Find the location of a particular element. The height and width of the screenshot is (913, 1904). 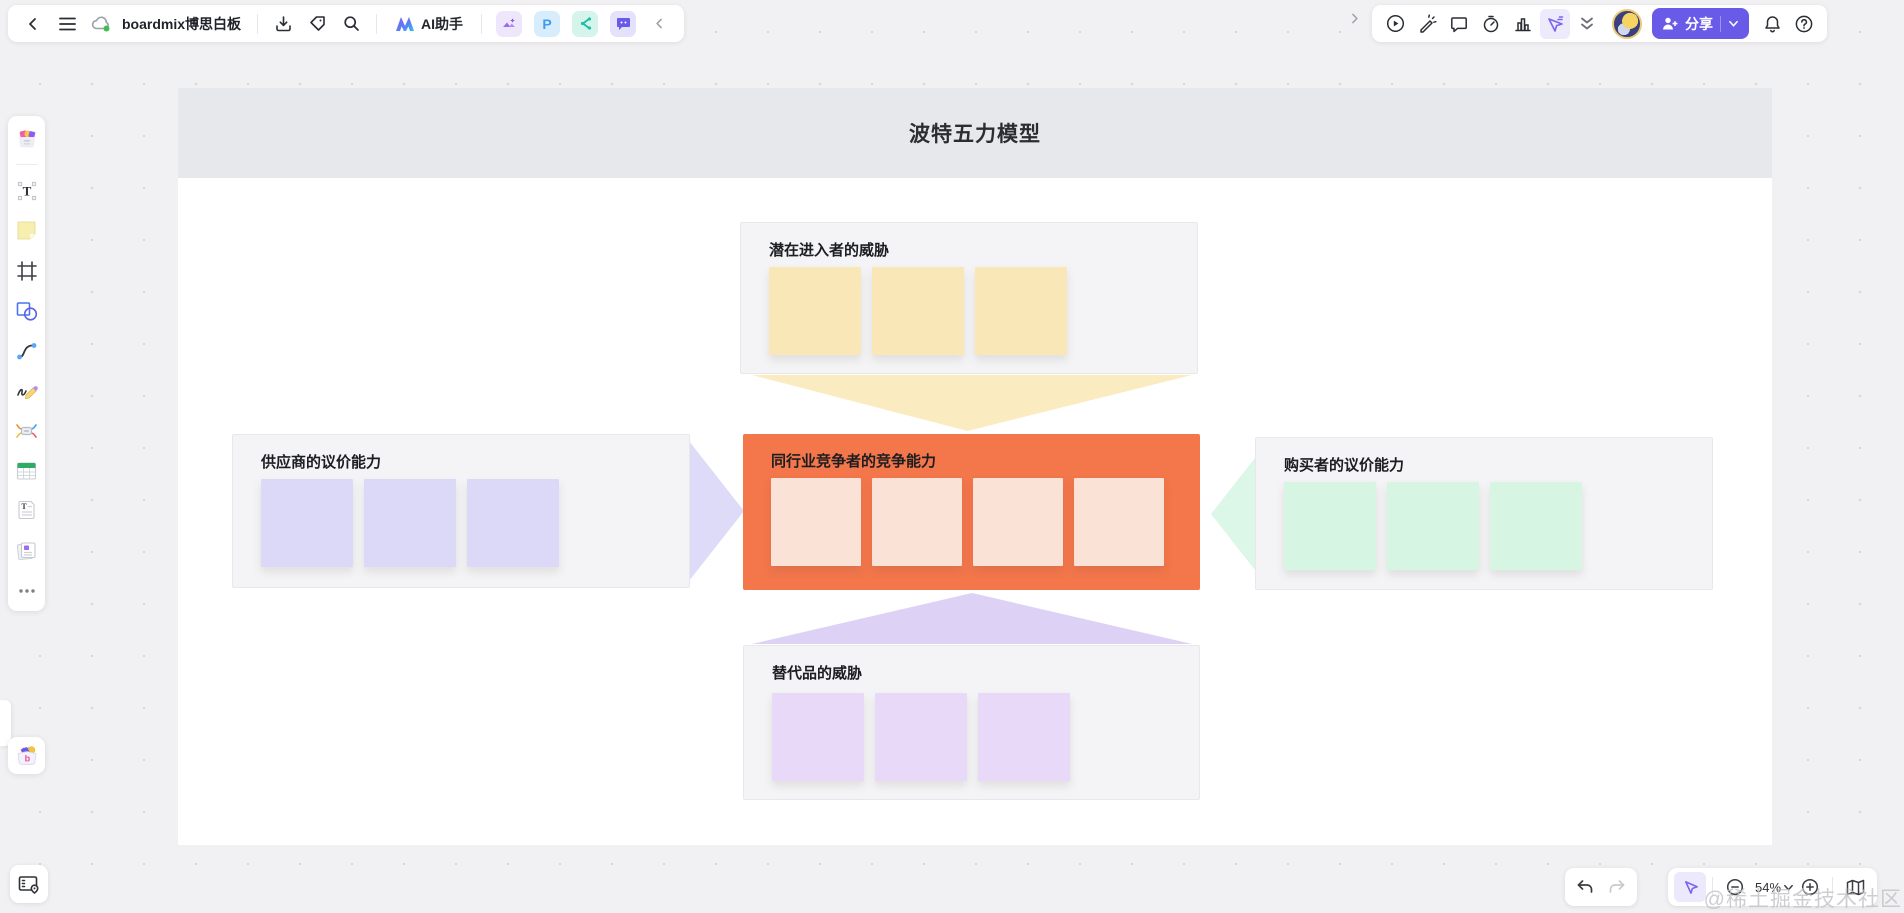

divider is located at coordinates (258, 23).